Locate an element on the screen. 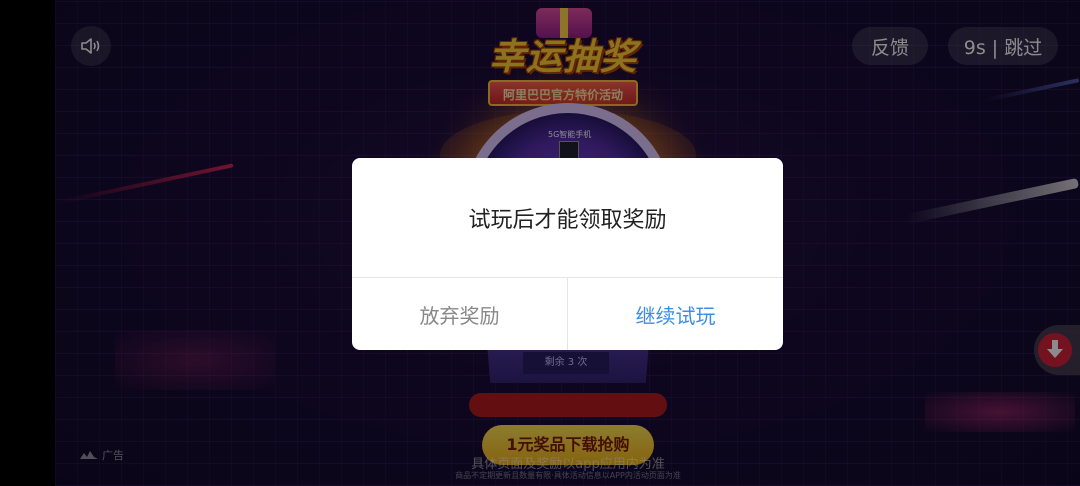 The image size is (1080, 486). give-up-reward-button: 放弃奖励 is located at coordinates (459, 314).